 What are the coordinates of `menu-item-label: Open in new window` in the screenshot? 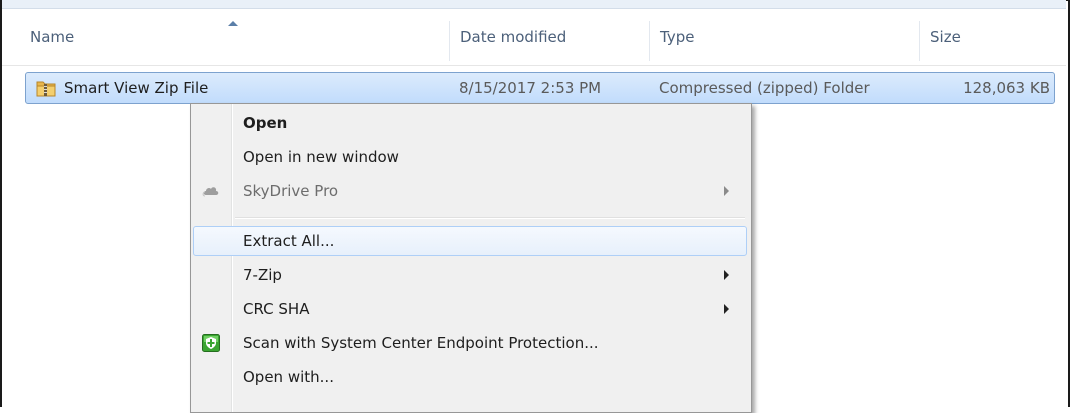 It's located at (321, 157).